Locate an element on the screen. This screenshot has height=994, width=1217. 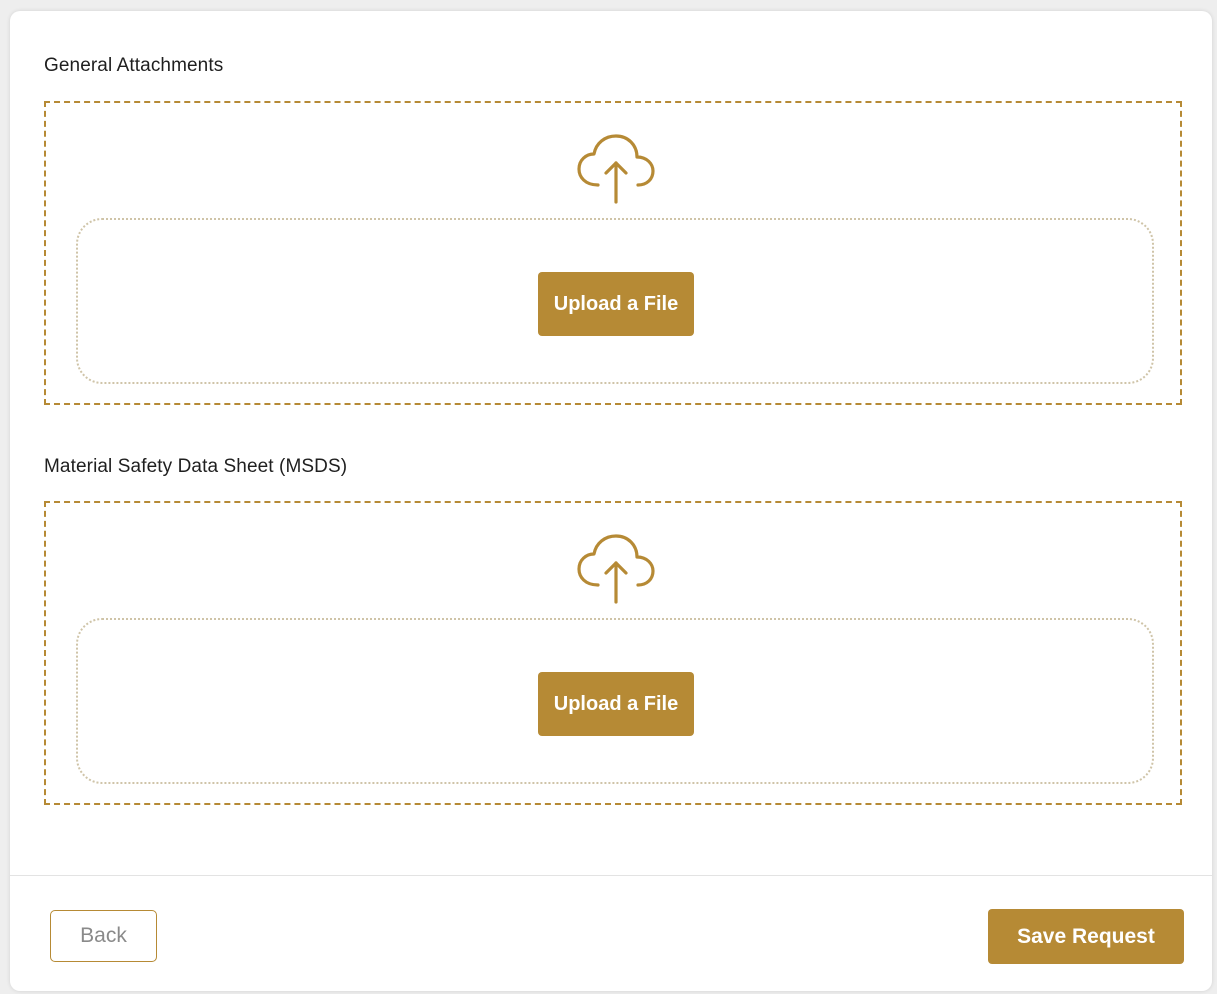
upload-area-general-attachments: Upload a File is located at coordinates (615, 301).